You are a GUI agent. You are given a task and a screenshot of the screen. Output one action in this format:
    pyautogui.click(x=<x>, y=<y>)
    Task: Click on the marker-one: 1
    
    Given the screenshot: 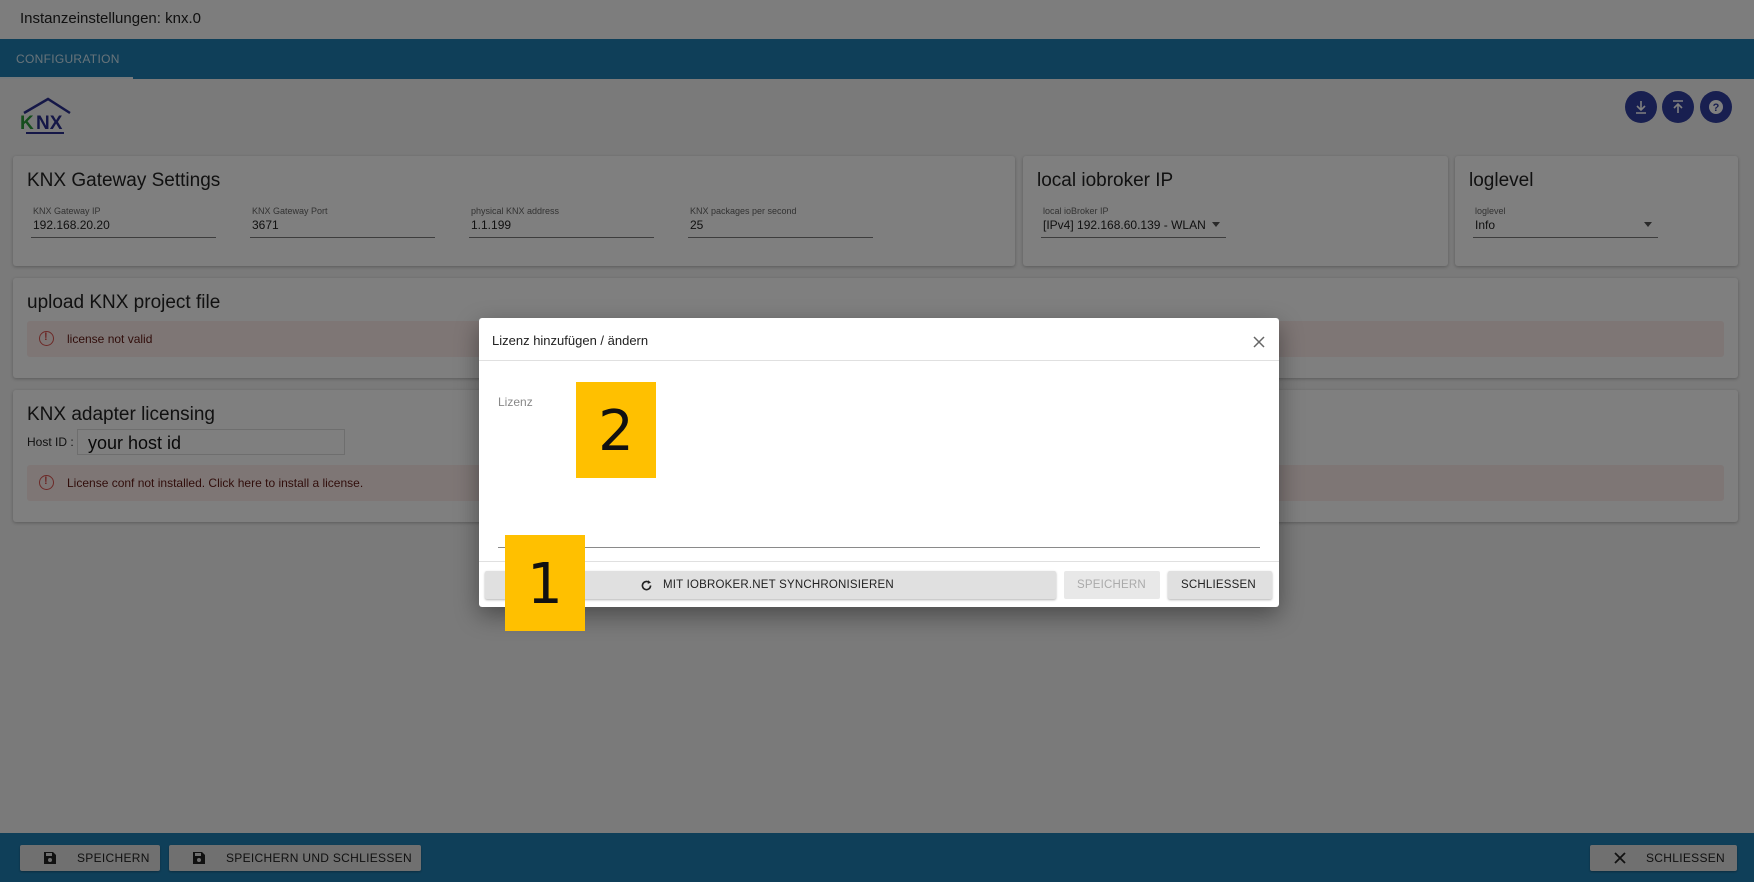 What is the action you would take?
    pyautogui.click(x=545, y=583)
    